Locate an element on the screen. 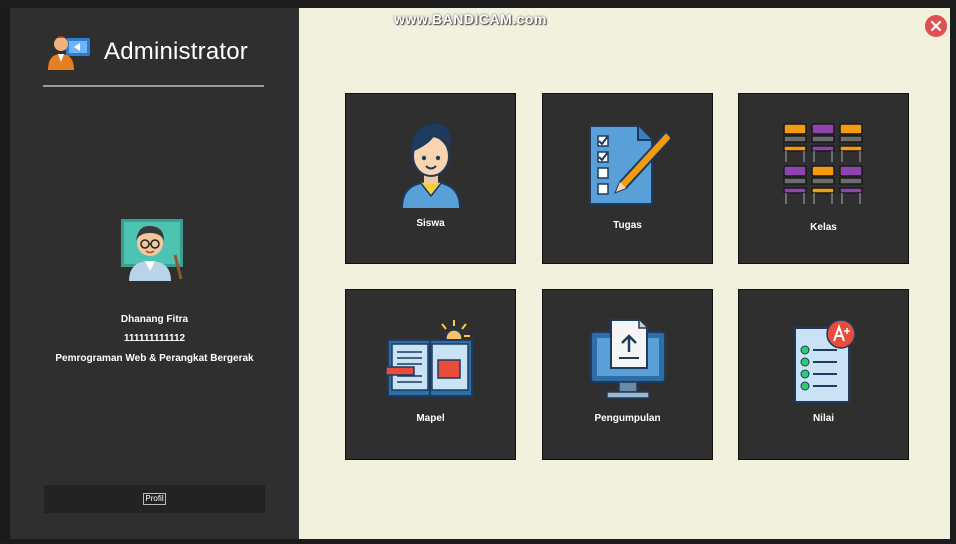 This screenshot has width=956, height=544. close-icon is located at coordinates (936, 26).